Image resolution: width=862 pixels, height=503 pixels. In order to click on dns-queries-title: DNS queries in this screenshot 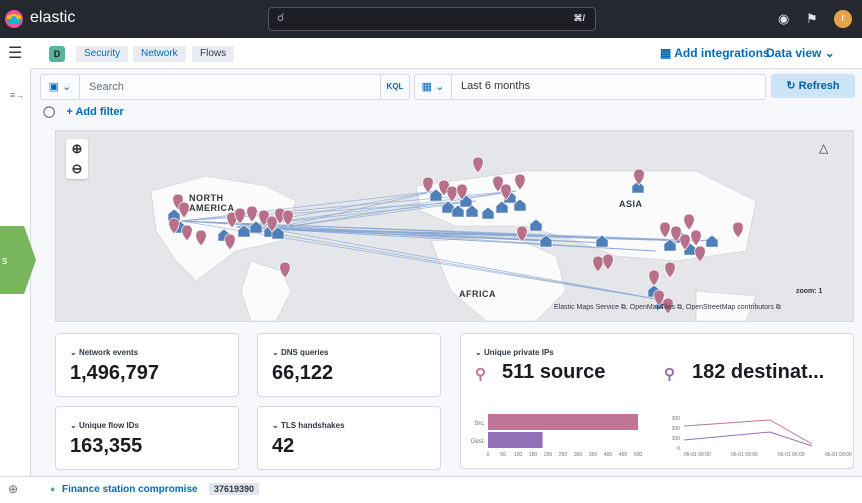, I will do `click(304, 352)`.